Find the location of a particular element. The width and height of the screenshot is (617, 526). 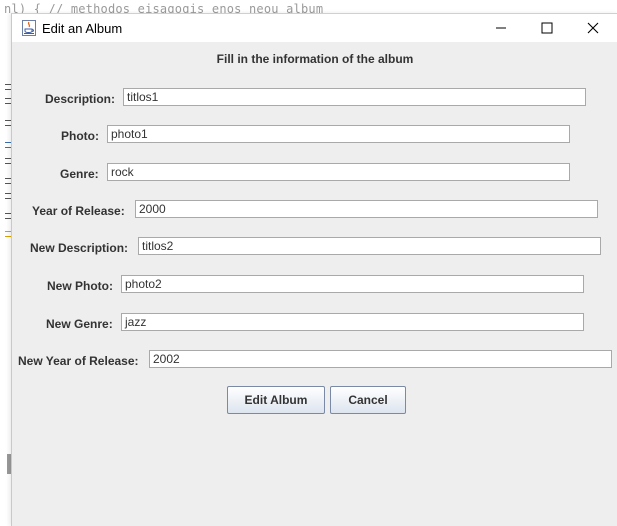

new-genre-field: jazz is located at coordinates (352, 322).